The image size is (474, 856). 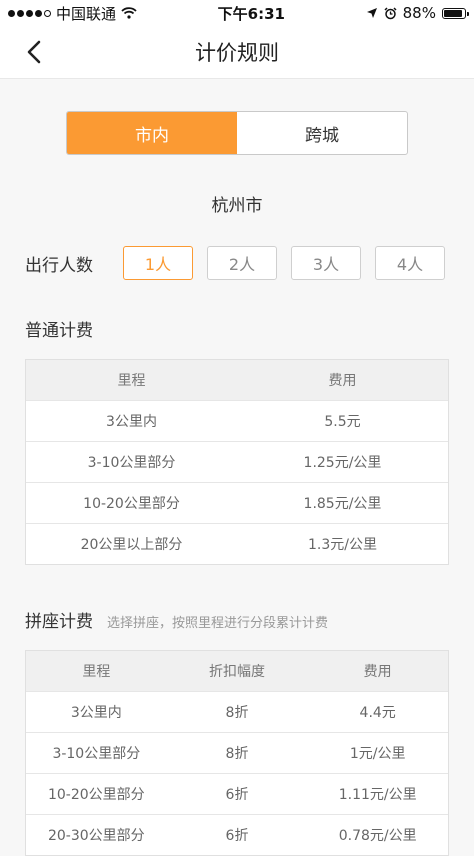 What do you see at coordinates (342, 422) in the screenshot?
I see `fee-cell: 5.5元` at bounding box center [342, 422].